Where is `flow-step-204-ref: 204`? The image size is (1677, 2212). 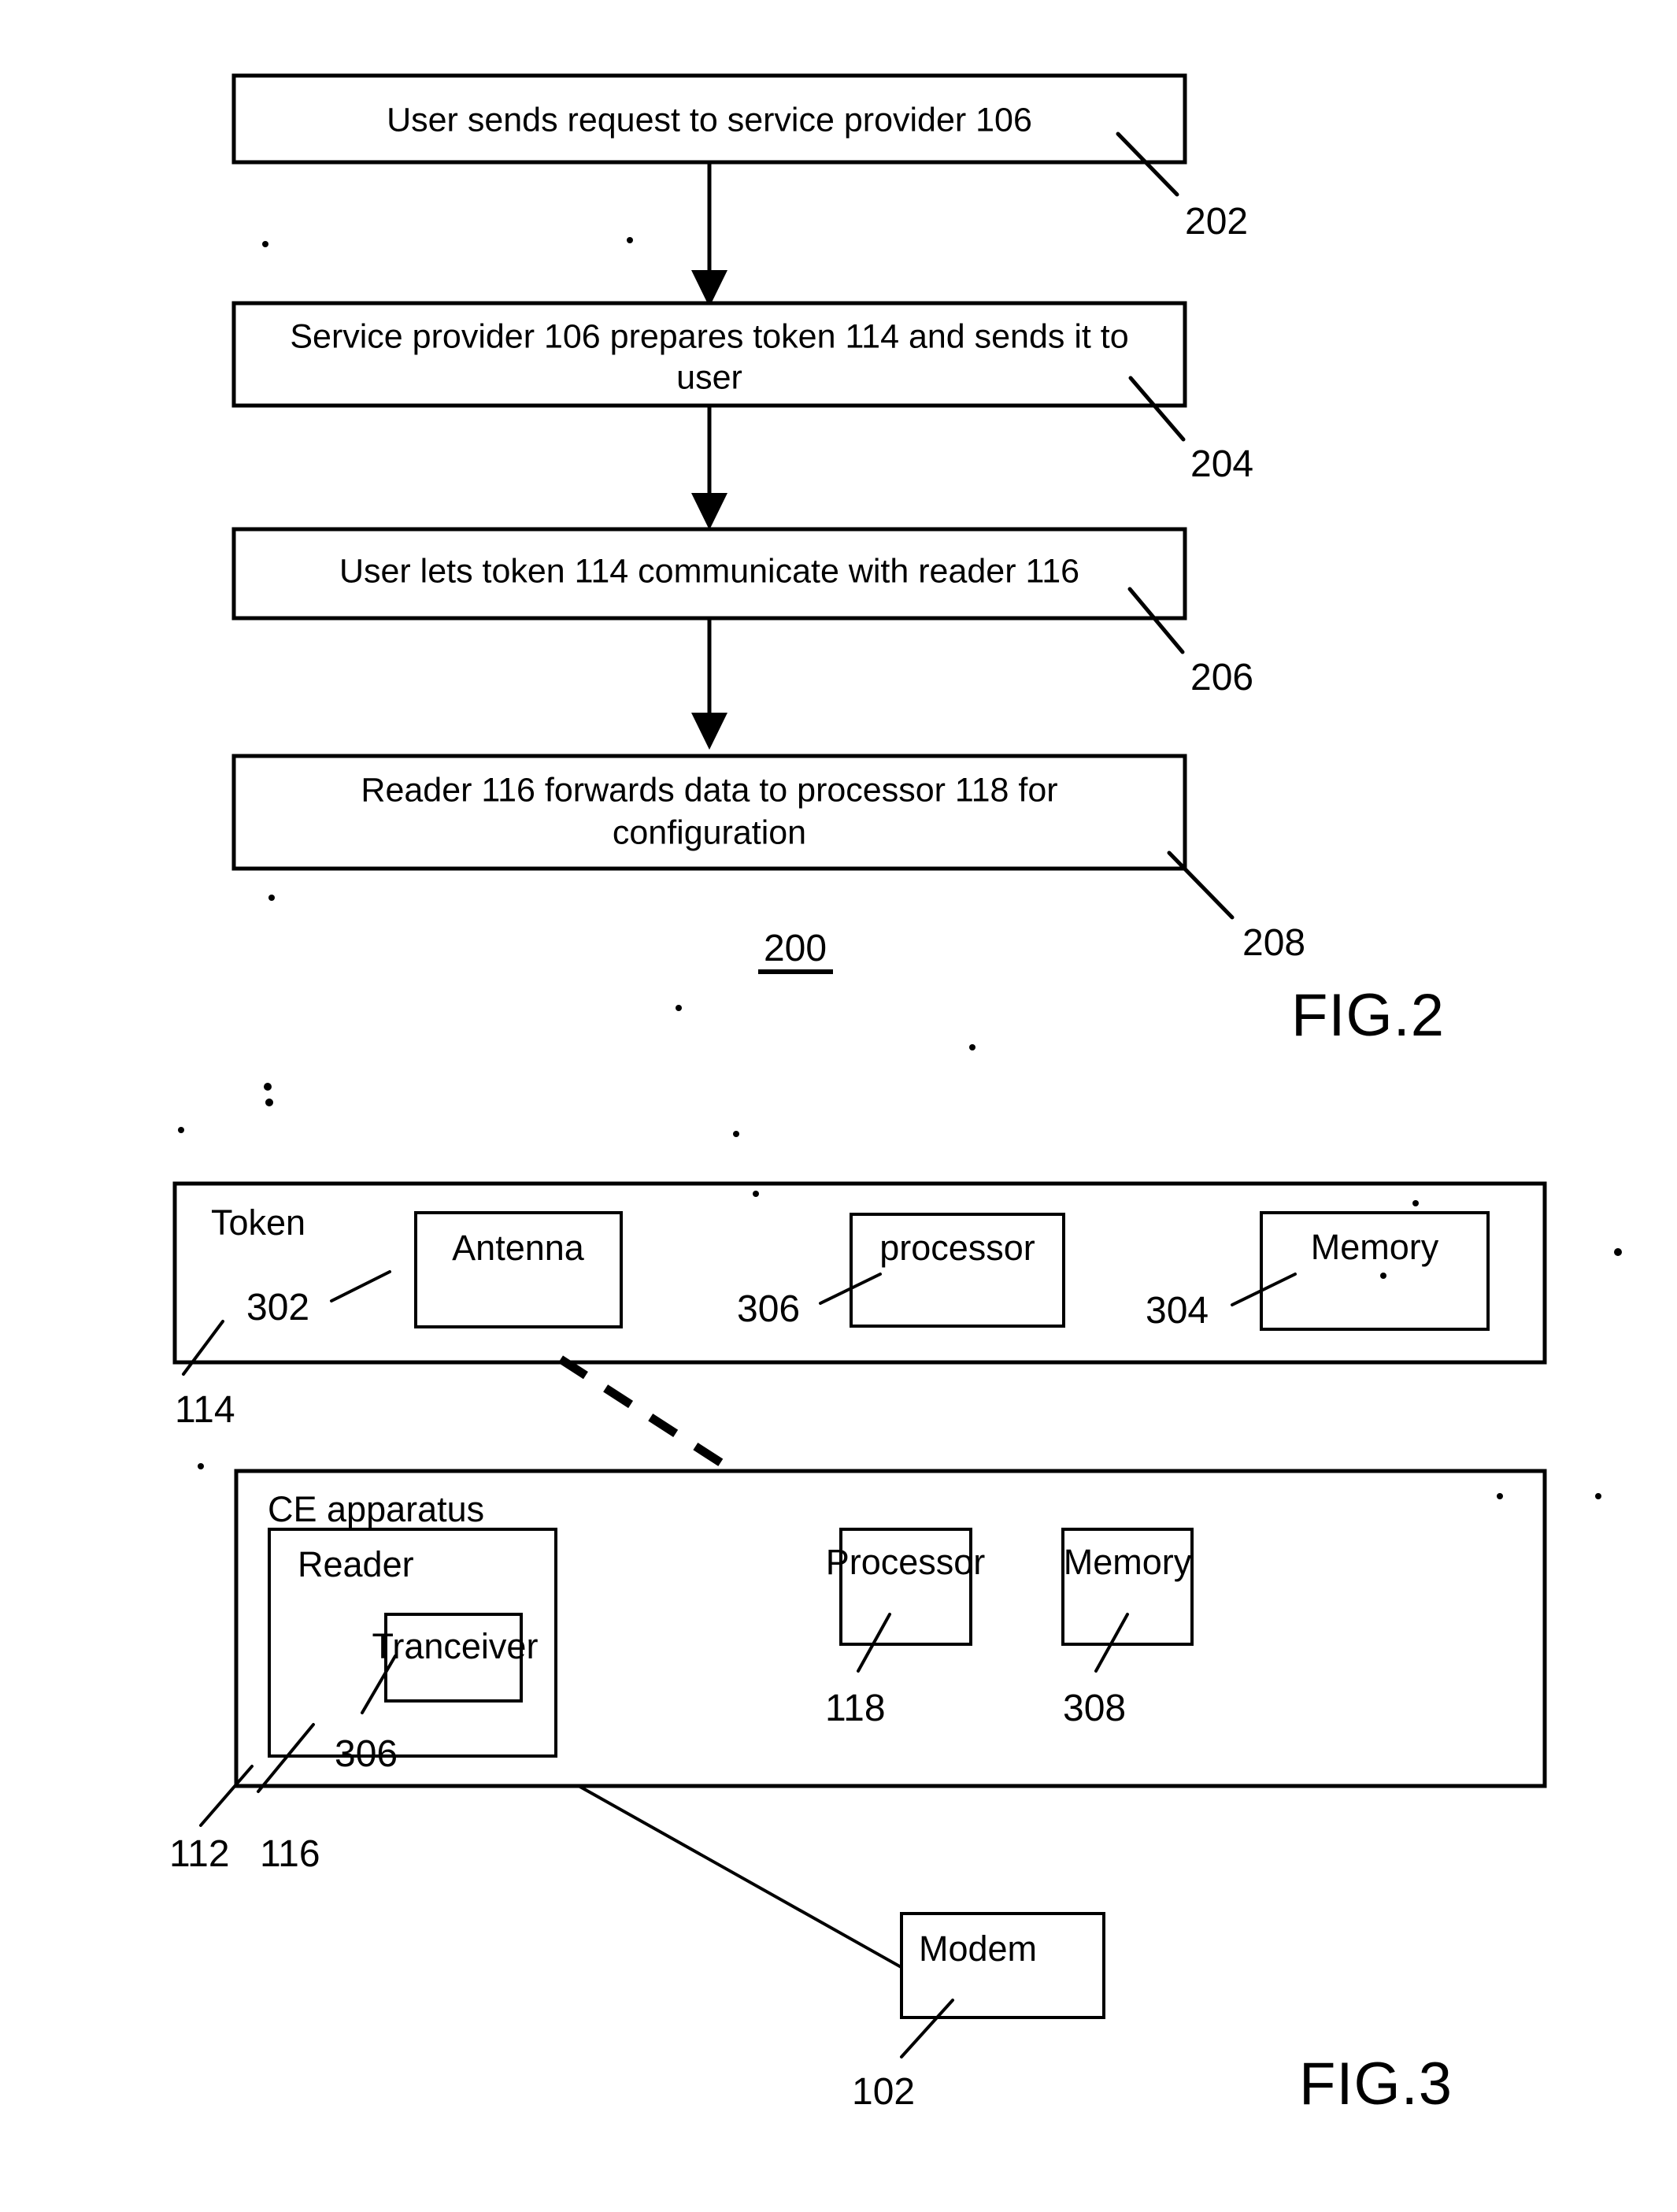 flow-step-204-ref: 204 is located at coordinates (1221, 464).